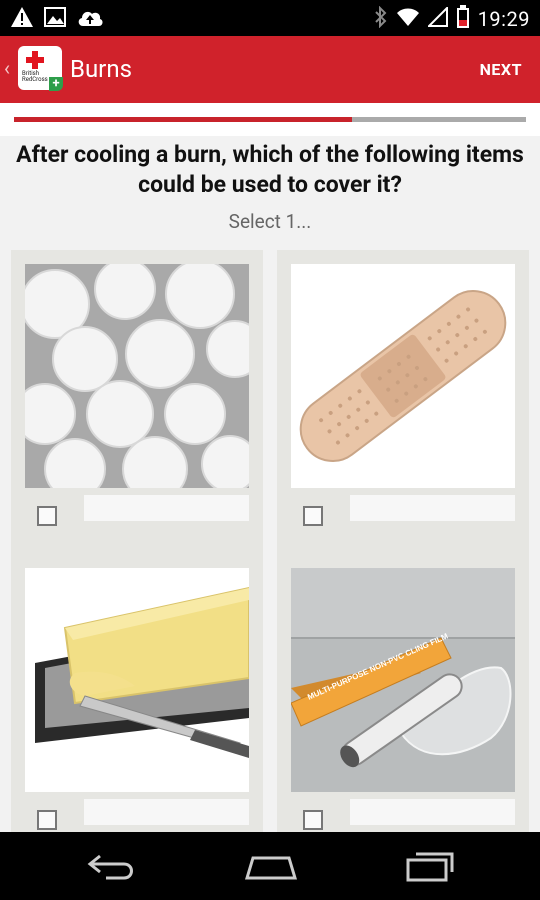 This screenshot has width=540, height=900. I want to click on battery-icon, so click(463, 19).